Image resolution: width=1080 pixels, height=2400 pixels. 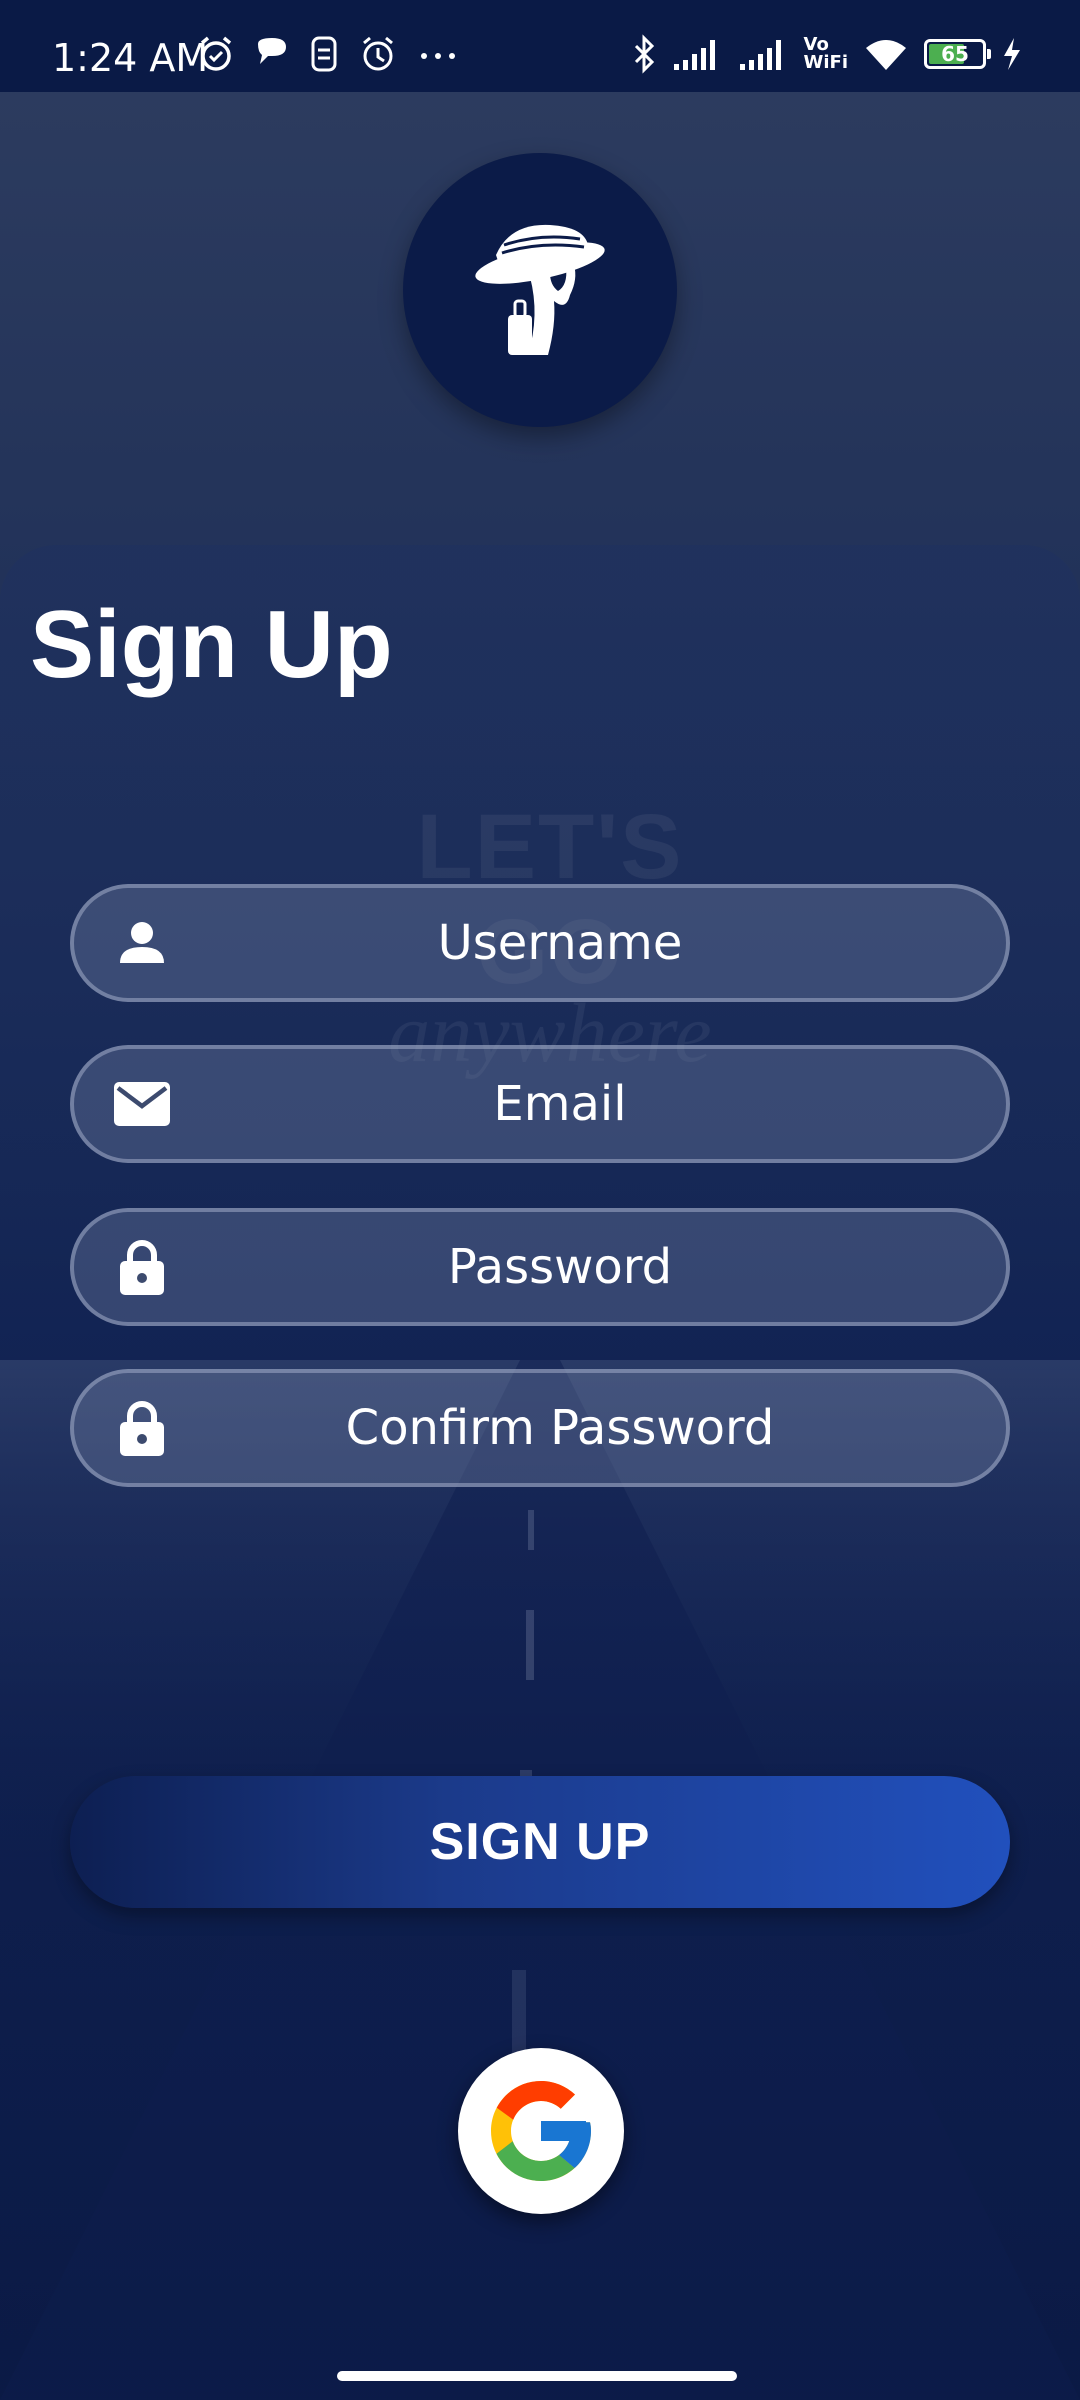 I want to click on username-field: Username, so click(x=540, y=943).